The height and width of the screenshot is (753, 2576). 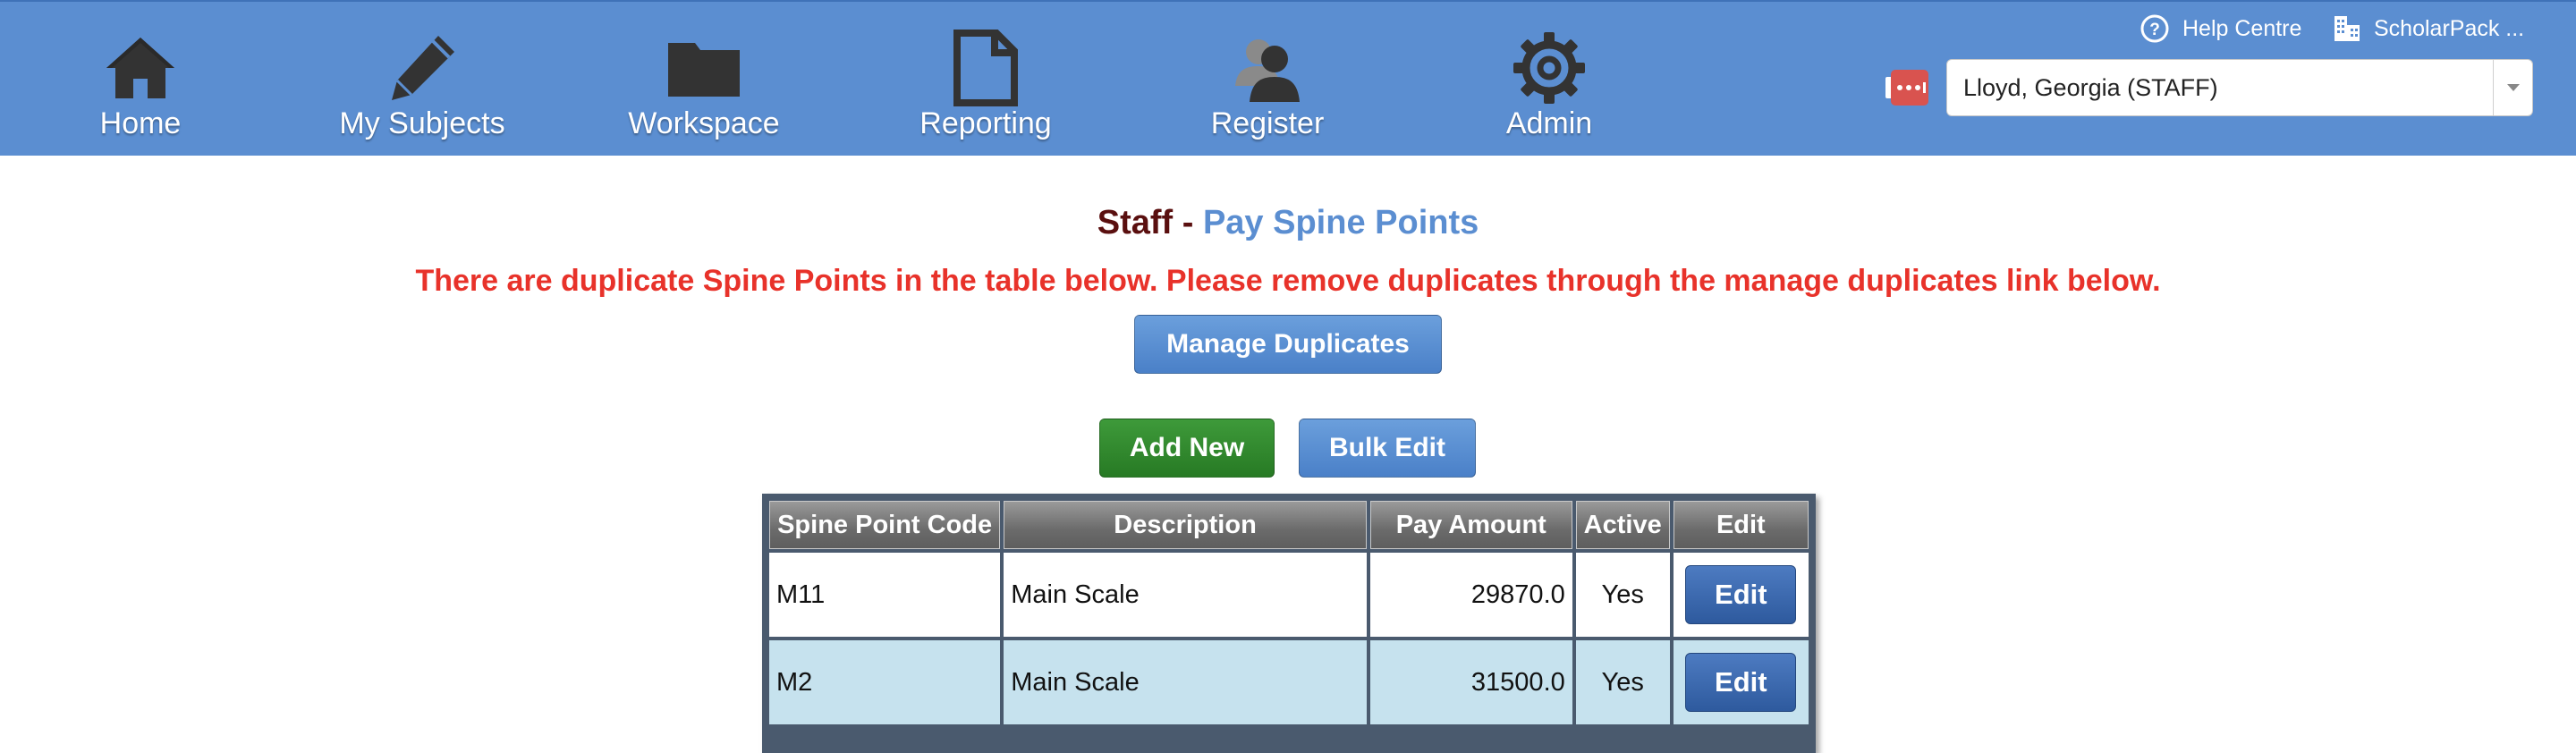 I want to click on nav-my-subjects: My Subjects, so click(x=422, y=82).